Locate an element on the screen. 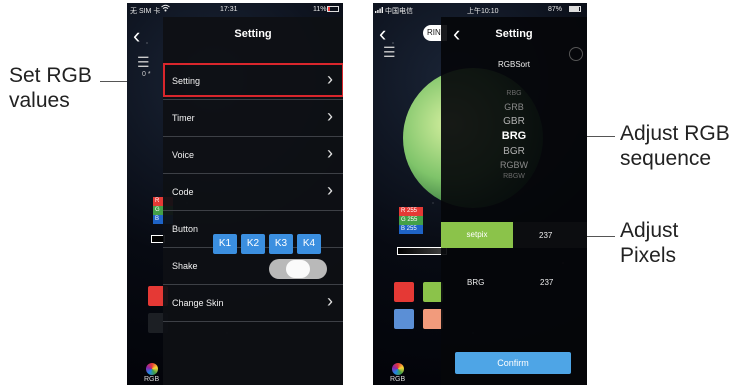 The height and width of the screenshot is (385, 732). rgb-badge-g: G 255 is located at coordinates (411, 220).